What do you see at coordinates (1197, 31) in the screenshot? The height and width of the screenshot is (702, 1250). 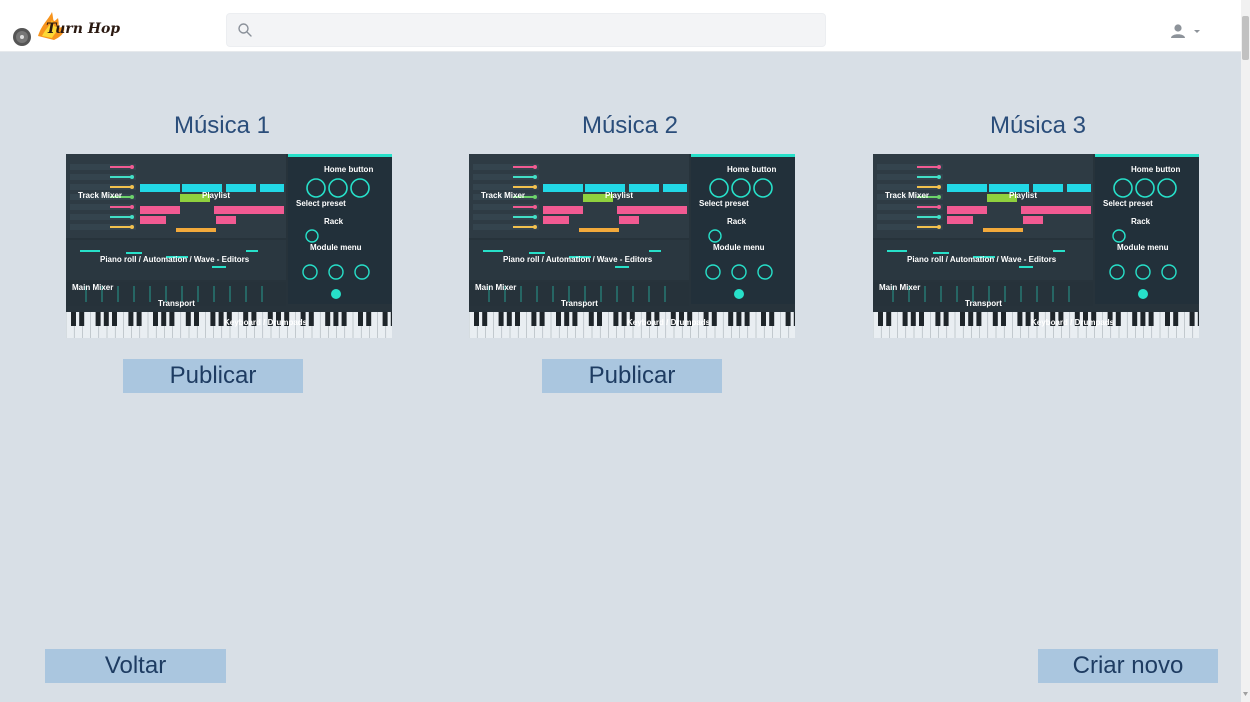 I see `caret-down-icon` at bounding box center [1197, 31].